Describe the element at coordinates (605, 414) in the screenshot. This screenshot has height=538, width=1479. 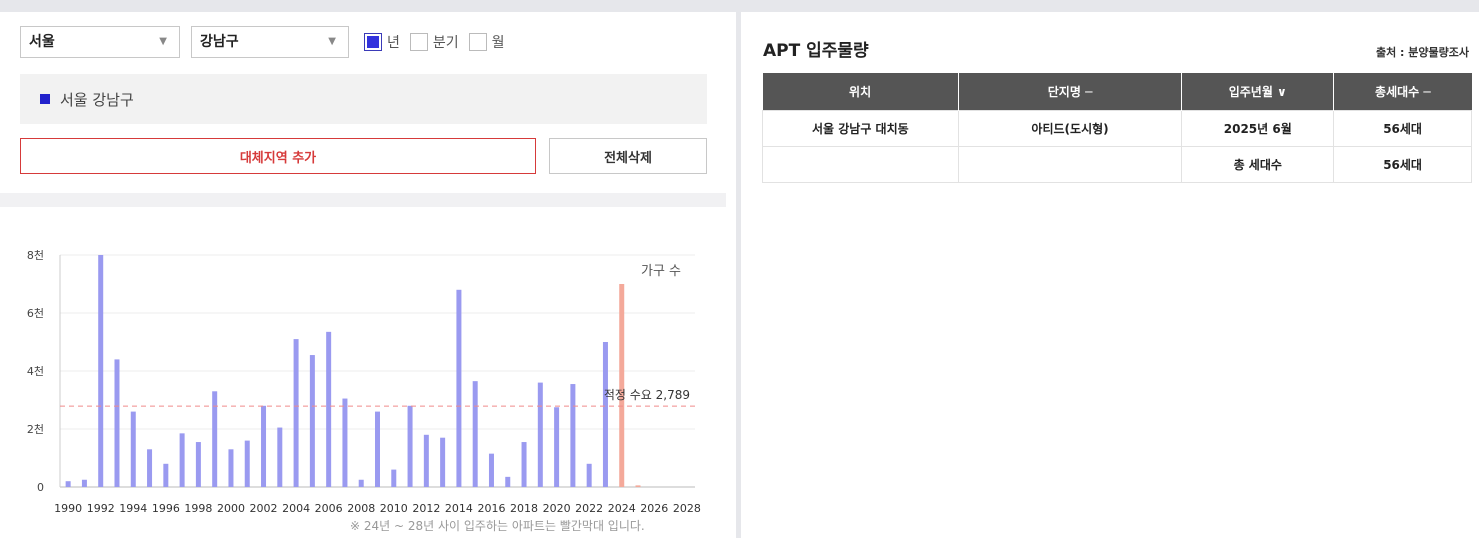
I see `bar-2023` at that location.